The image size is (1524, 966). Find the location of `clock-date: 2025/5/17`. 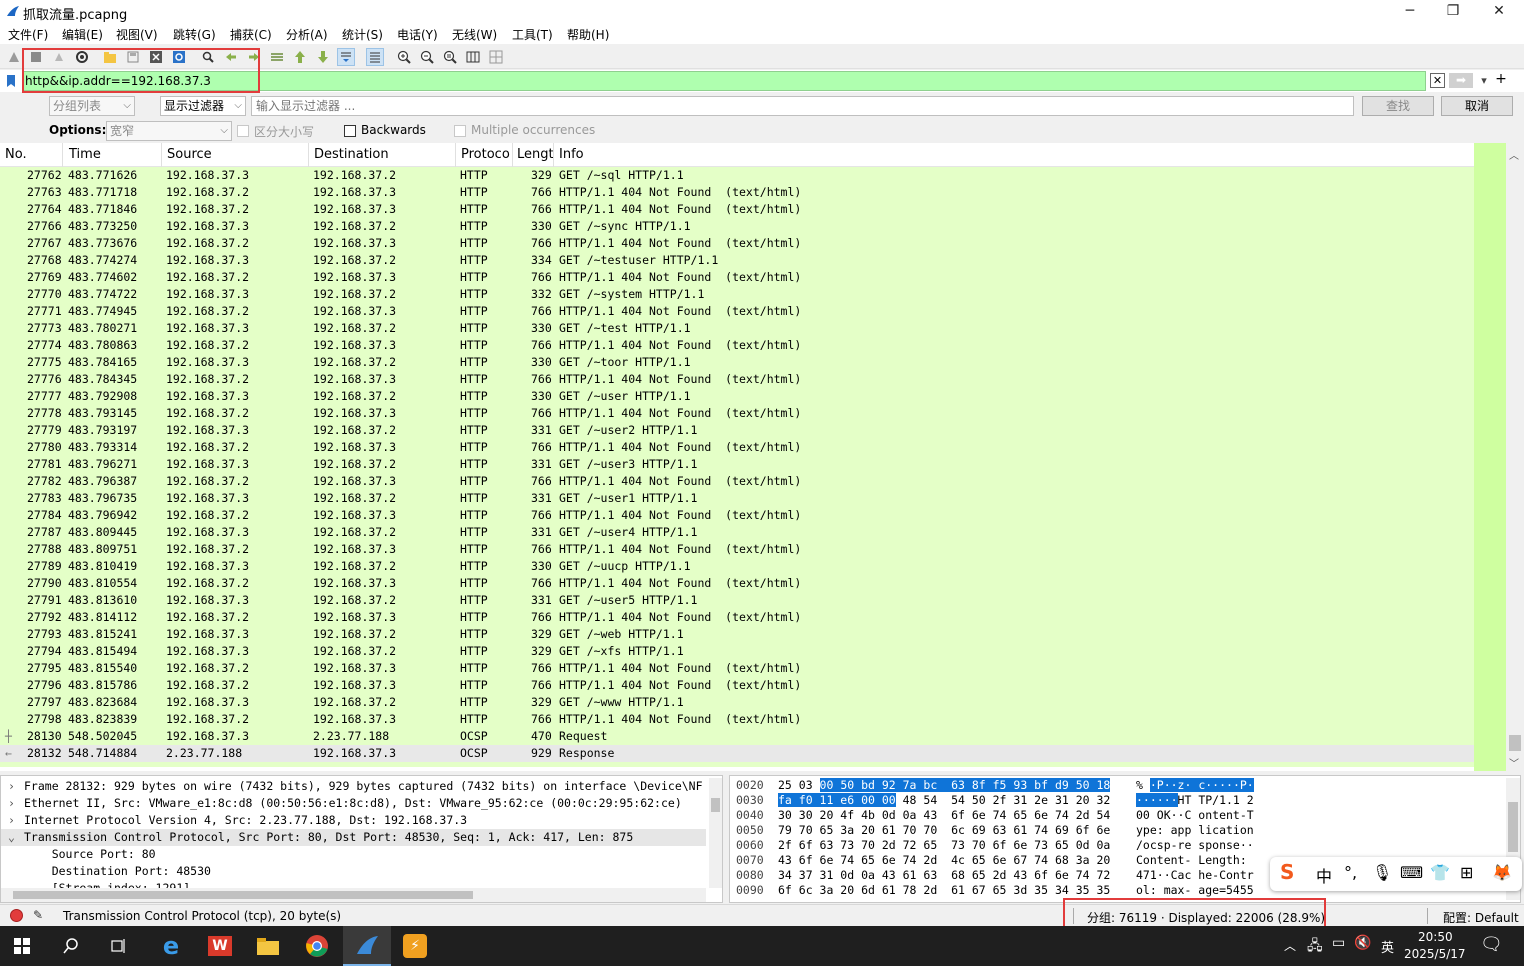

clock-date: 2025/5/17 is located at coordinates (1435, 954).